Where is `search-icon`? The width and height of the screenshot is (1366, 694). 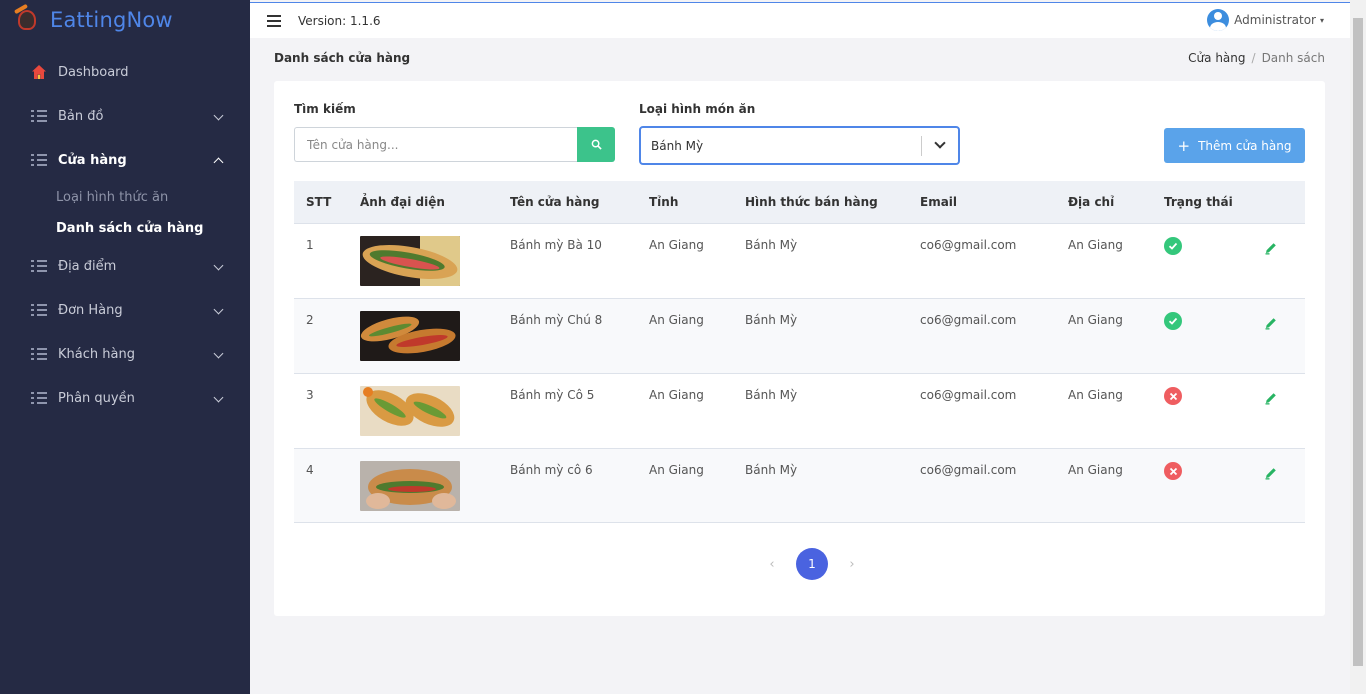 search-icon is located at coordinates (596, 144).